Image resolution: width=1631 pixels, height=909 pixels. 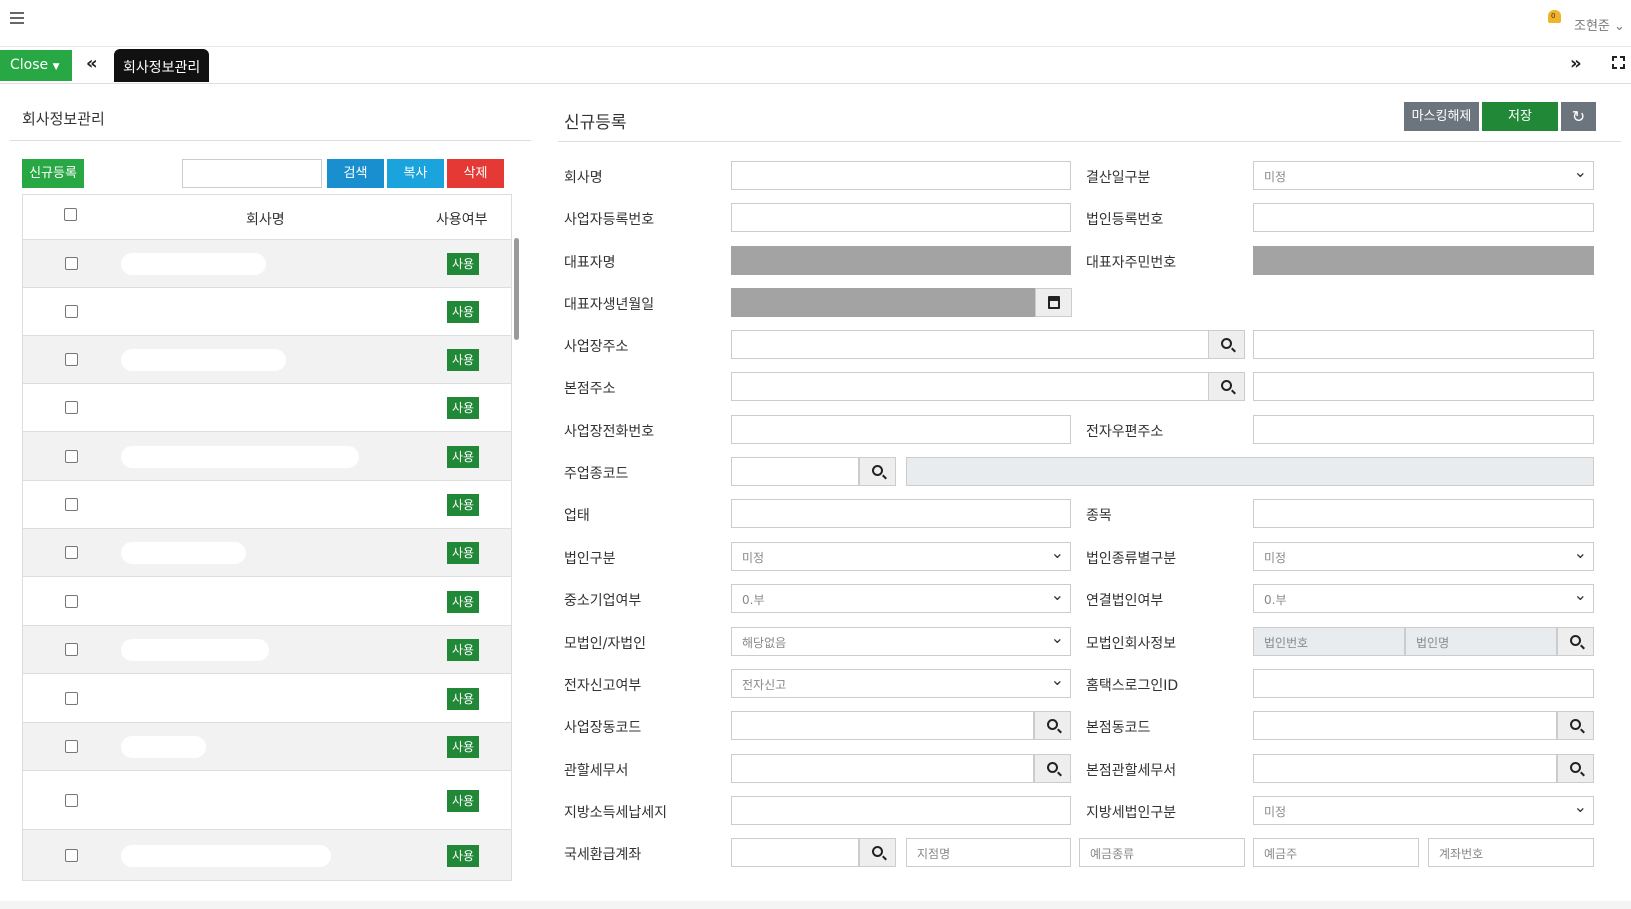 What do you see at coordinates (1423, 217) in the screenshot?
I see `corp-reg-no-field` at bounding box center [1423, 217].